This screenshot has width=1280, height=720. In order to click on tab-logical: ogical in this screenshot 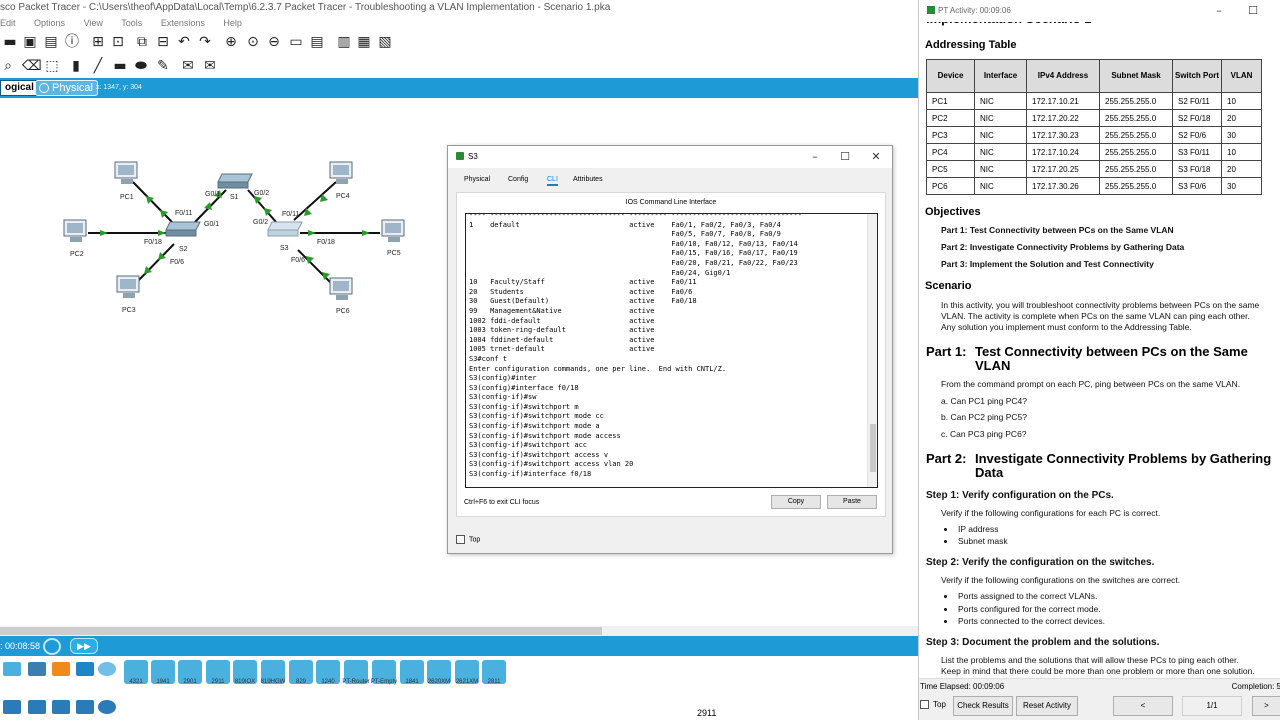, I will do `click(19, 88)`.